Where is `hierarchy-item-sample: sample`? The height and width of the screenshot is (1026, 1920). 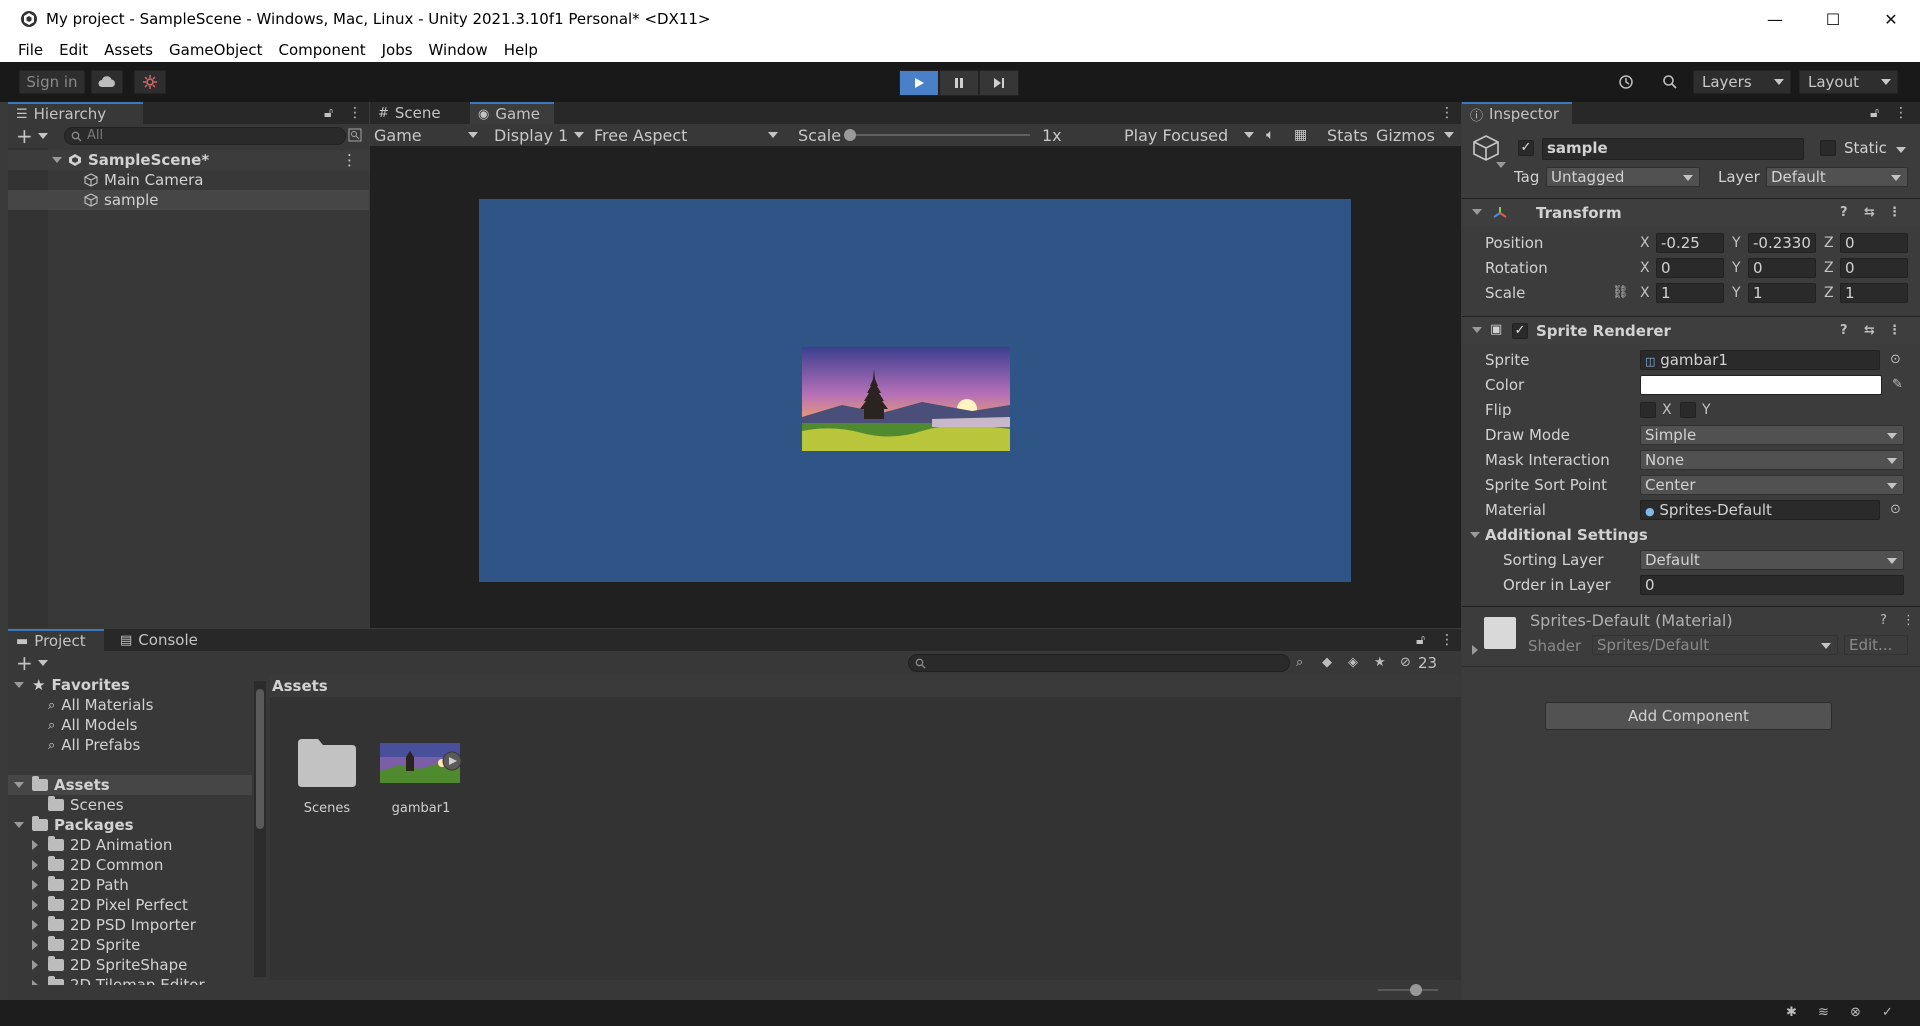 hierarchy-item-sample: sample is located at coordinates (188, 200).